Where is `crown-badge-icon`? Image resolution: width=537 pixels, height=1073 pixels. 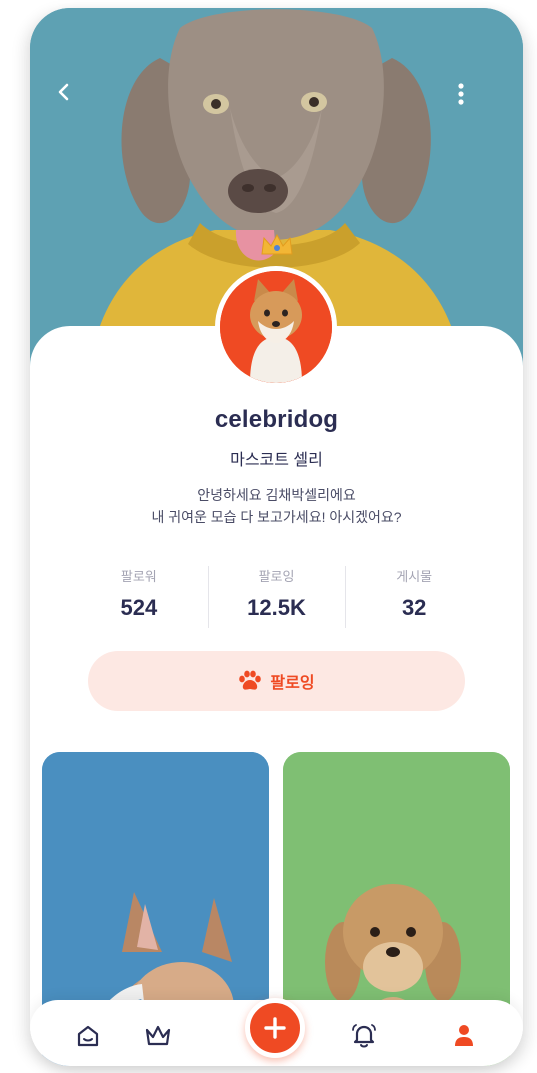 crown-badge-icon is located at coordinates (277, 244).